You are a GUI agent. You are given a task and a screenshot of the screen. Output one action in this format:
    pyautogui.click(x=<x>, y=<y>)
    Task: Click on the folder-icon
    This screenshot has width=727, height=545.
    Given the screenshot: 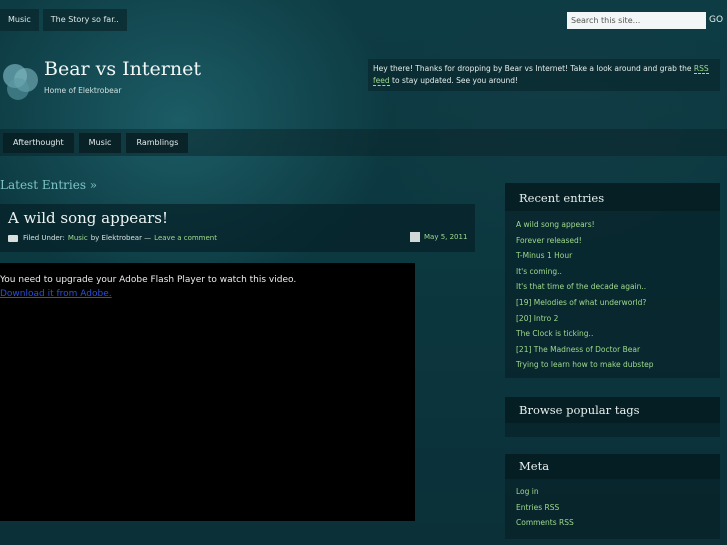 What is the action you would take?
    pyautogui.click(x=13, y=238)
    